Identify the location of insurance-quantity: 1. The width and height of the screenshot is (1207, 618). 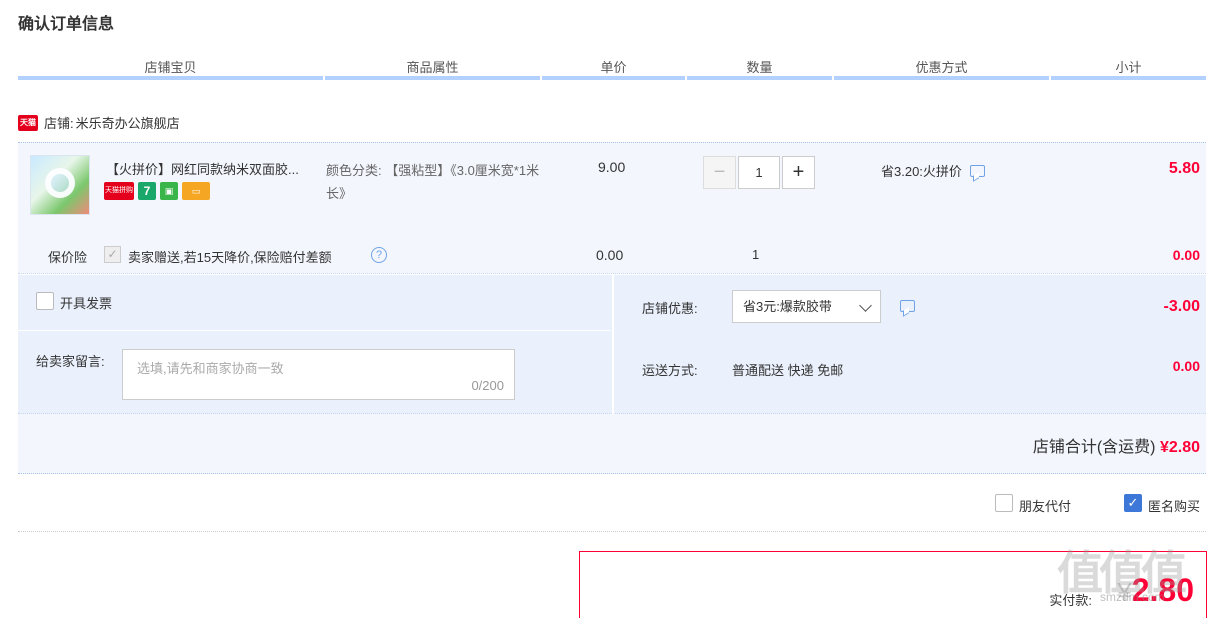
(756, 254).